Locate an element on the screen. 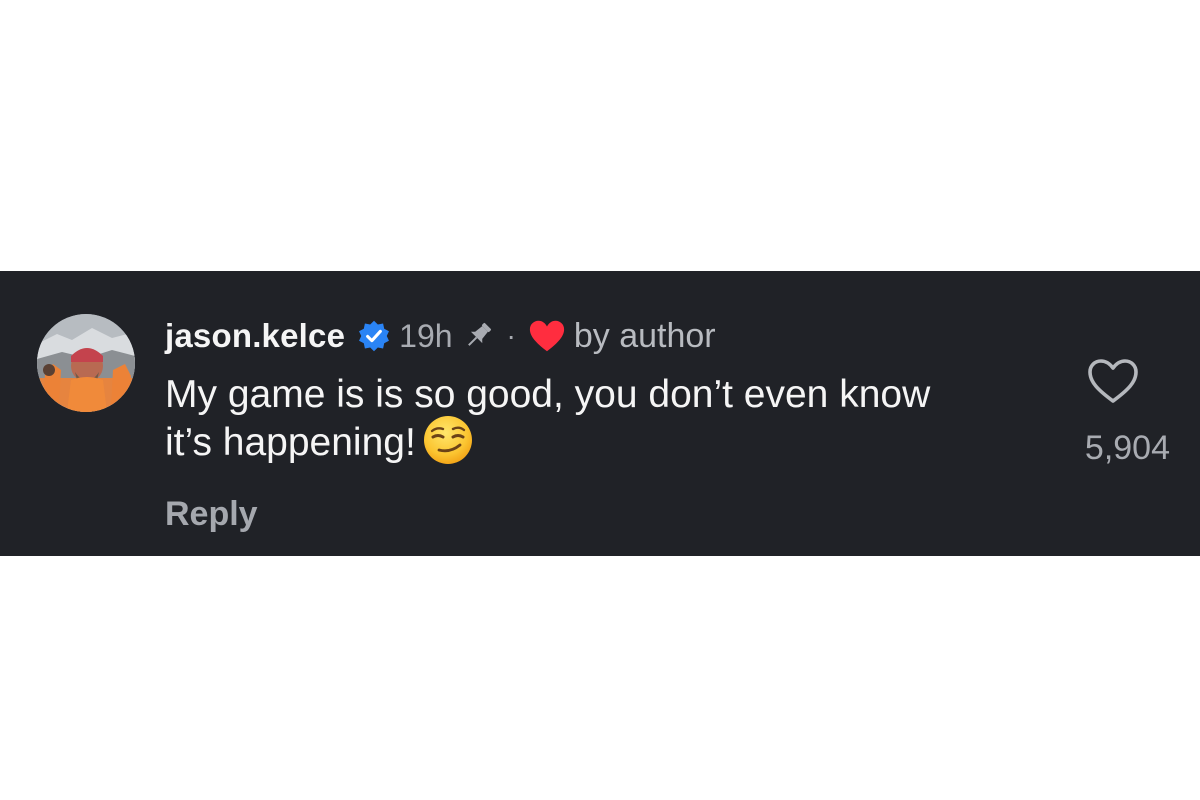  comment-timestamp: 19h is located at coordinates (426, 335).